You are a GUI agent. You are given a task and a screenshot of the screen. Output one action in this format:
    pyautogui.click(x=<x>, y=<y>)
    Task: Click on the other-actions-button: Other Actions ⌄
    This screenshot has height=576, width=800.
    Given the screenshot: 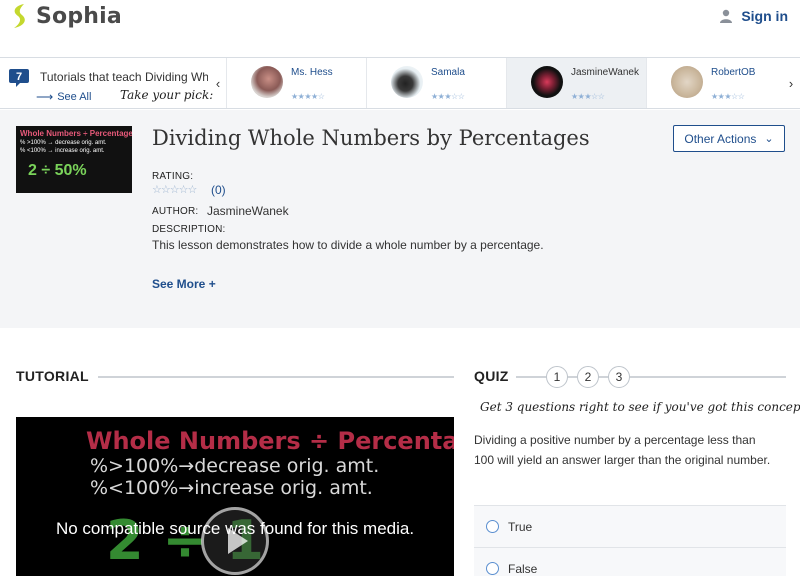 What is the action you would take?
    pyautogui.click(x=729, y=138)
    